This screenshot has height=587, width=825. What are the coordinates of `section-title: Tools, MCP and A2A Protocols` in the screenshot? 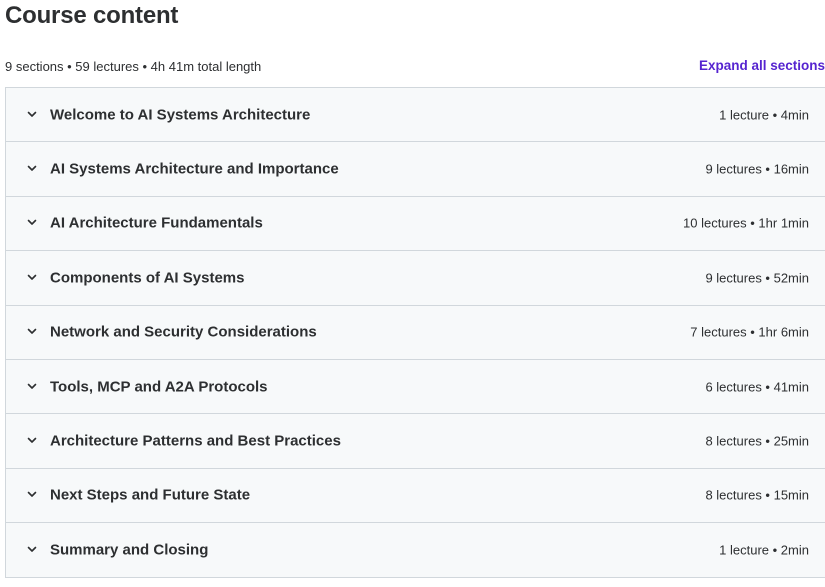 It's located at (159, 387).